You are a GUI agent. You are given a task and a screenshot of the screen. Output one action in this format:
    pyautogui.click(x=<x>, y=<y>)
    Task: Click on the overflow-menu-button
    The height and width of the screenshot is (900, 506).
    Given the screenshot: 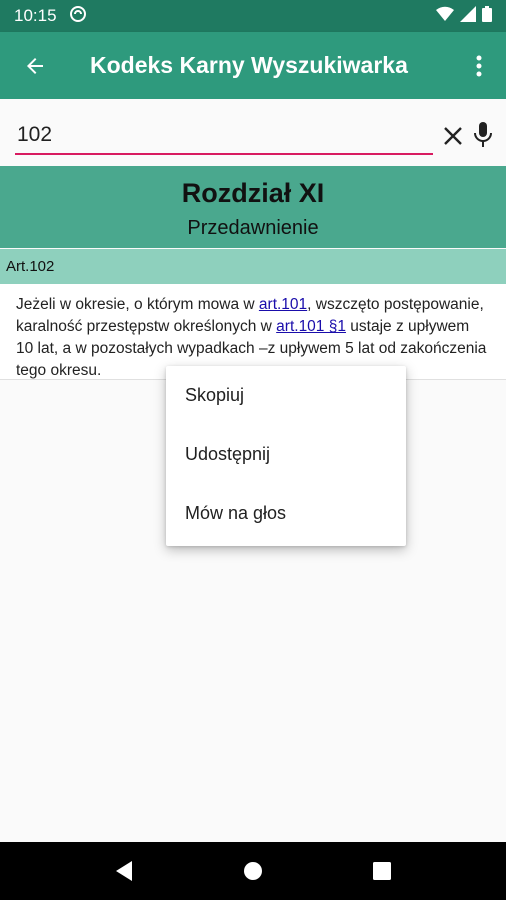 What is the action you would take?
    pyautogui.click(x=479, y=65)
    